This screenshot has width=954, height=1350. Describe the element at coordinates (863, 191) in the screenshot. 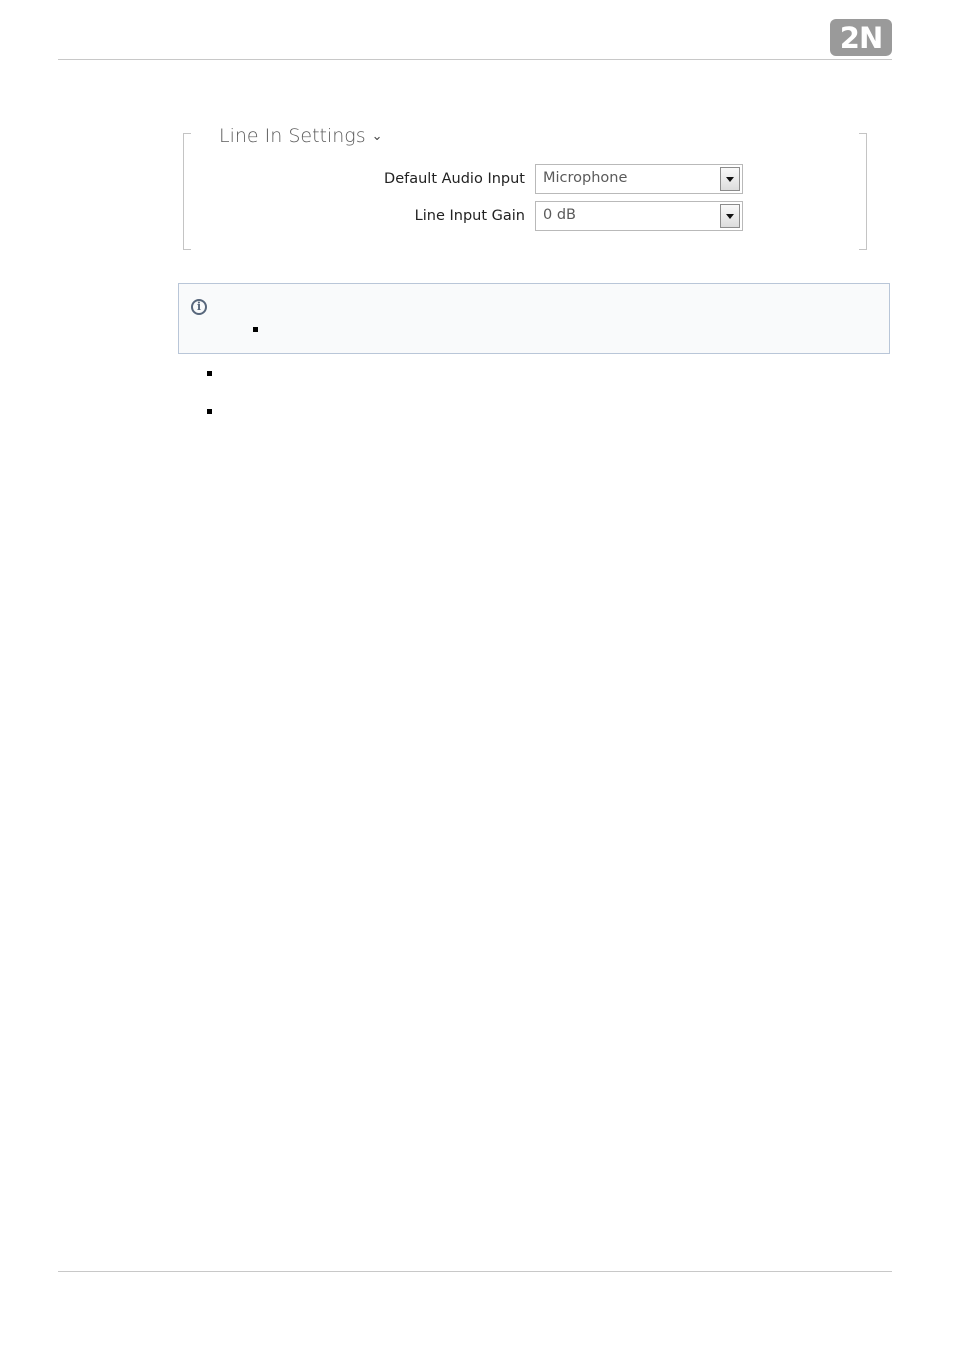

I see `panel-bracket-right` at that location.